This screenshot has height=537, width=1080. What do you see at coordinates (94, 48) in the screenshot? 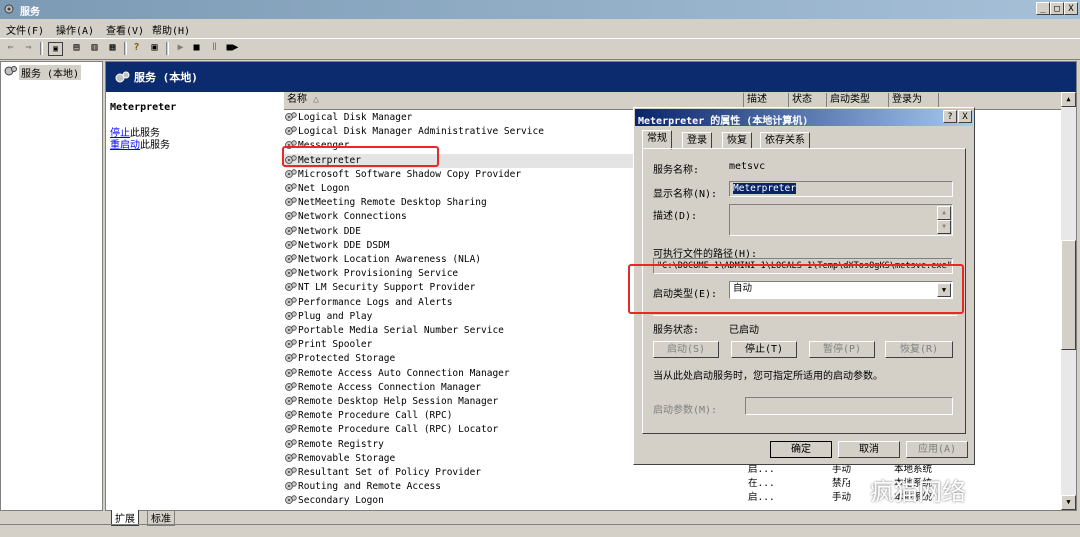
I see `export-list-icon: ▥` at bounding box center [94, 48].